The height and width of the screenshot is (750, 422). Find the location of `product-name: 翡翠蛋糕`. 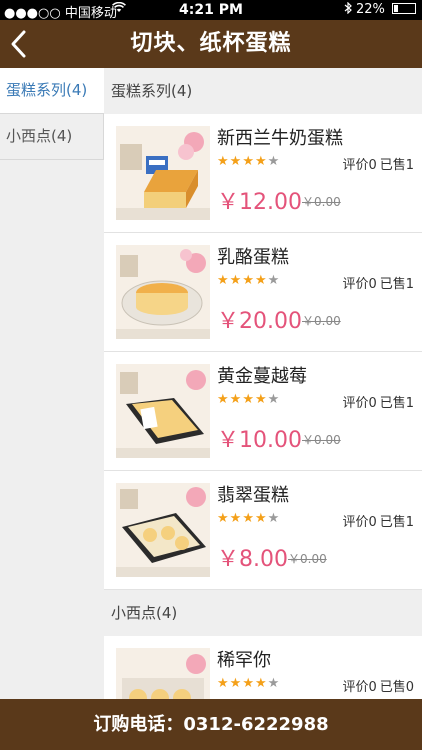

product-name: 翡翠蛋糕 is located at coordinates (253, 495).